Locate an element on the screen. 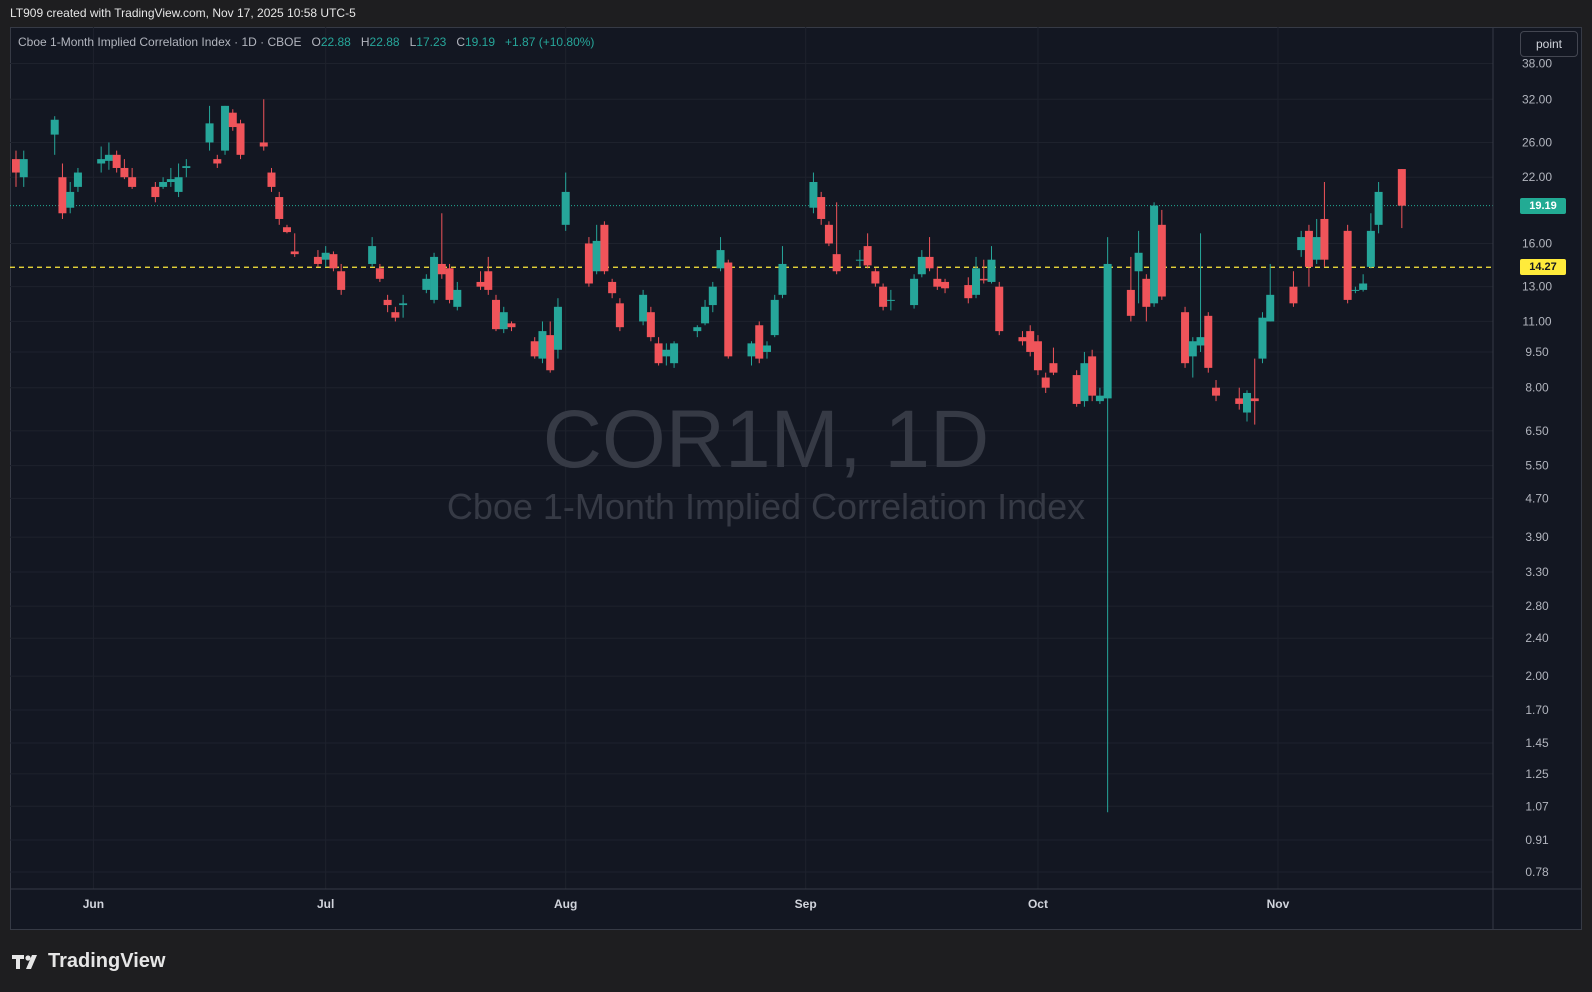 This screenshot has height=992, width=1592. tradingview-brand: TradingView is located at coordinates (88, 961).